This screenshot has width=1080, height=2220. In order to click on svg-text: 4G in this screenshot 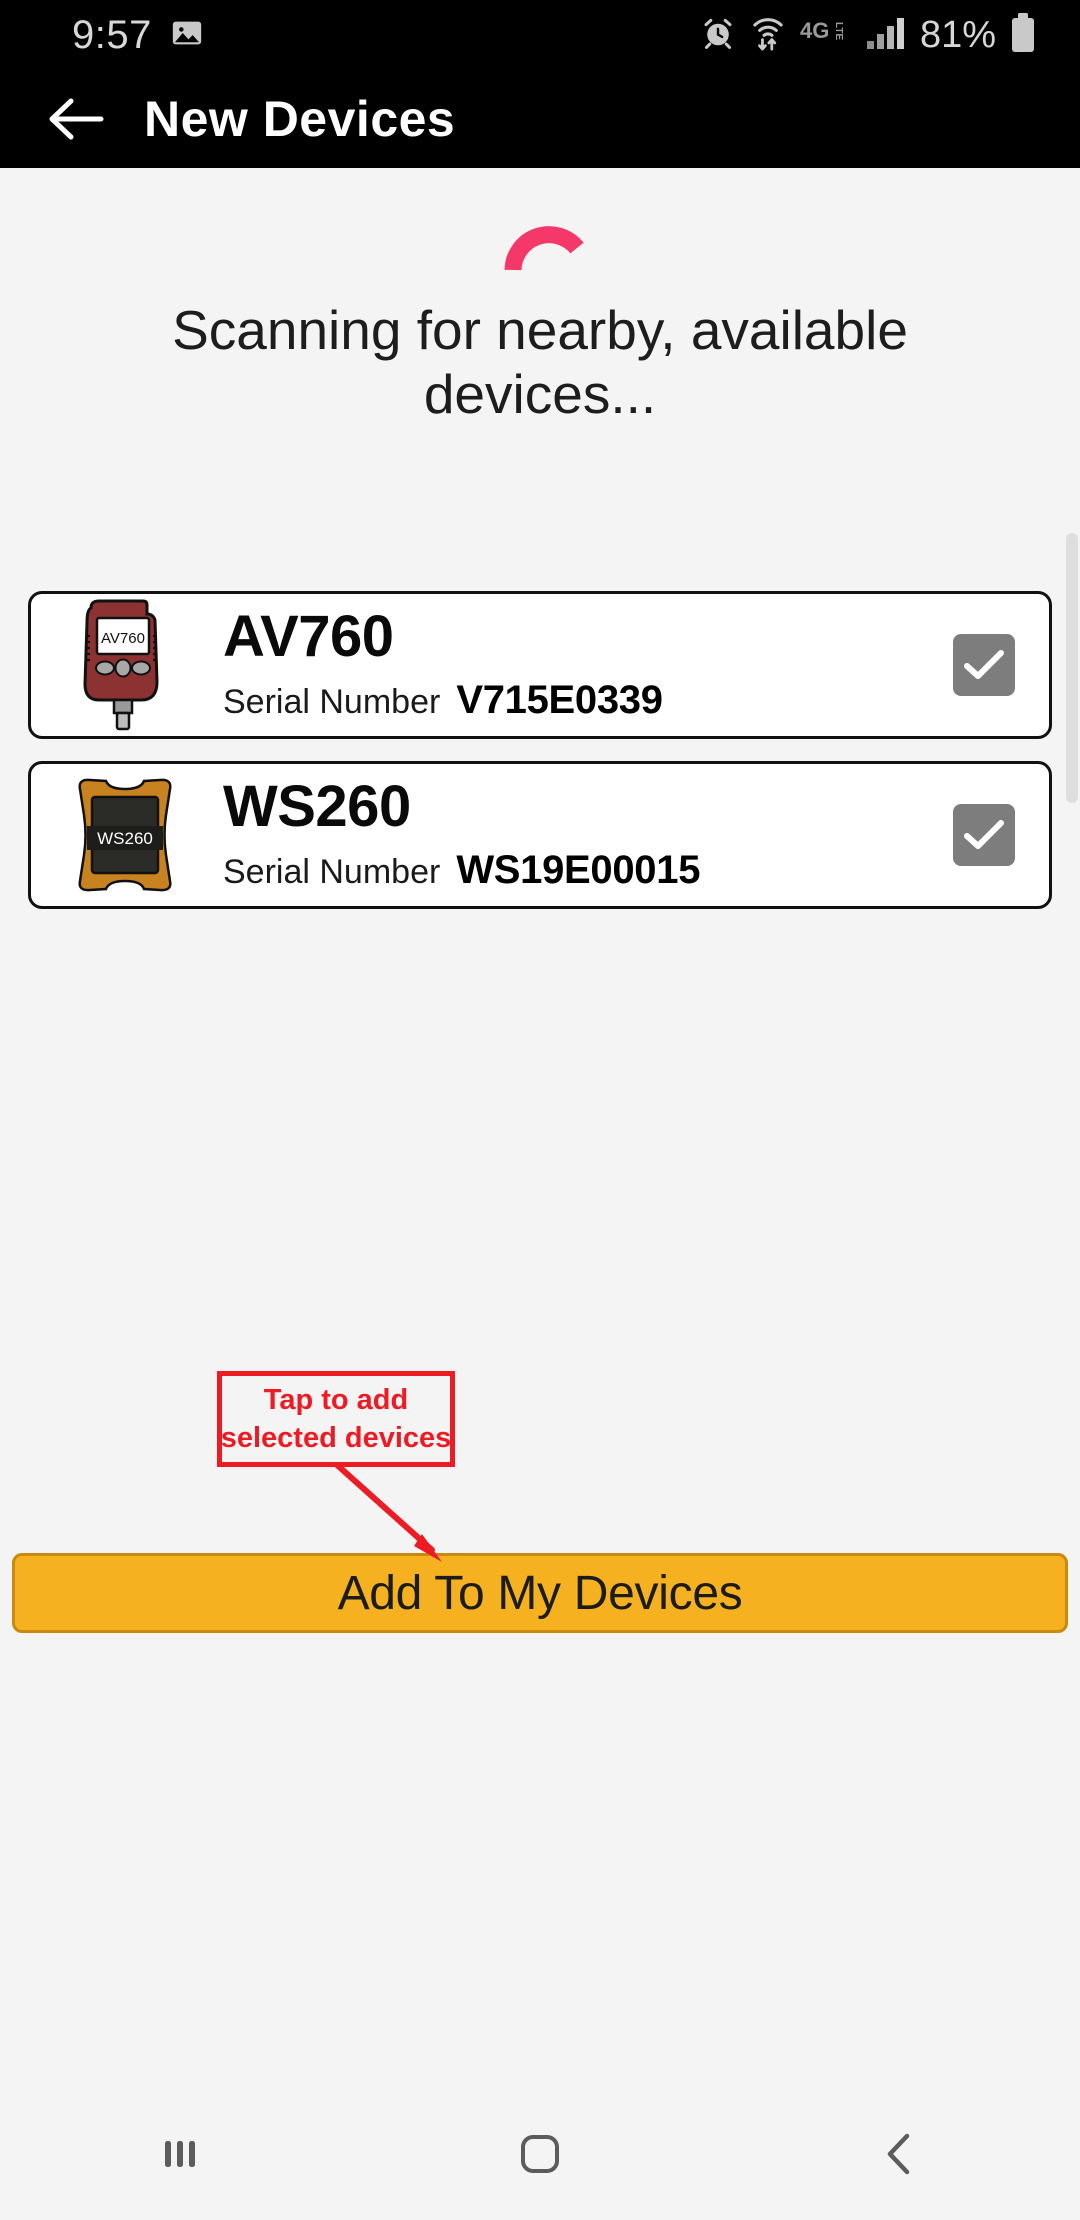, I will do `click(814, 30)`.